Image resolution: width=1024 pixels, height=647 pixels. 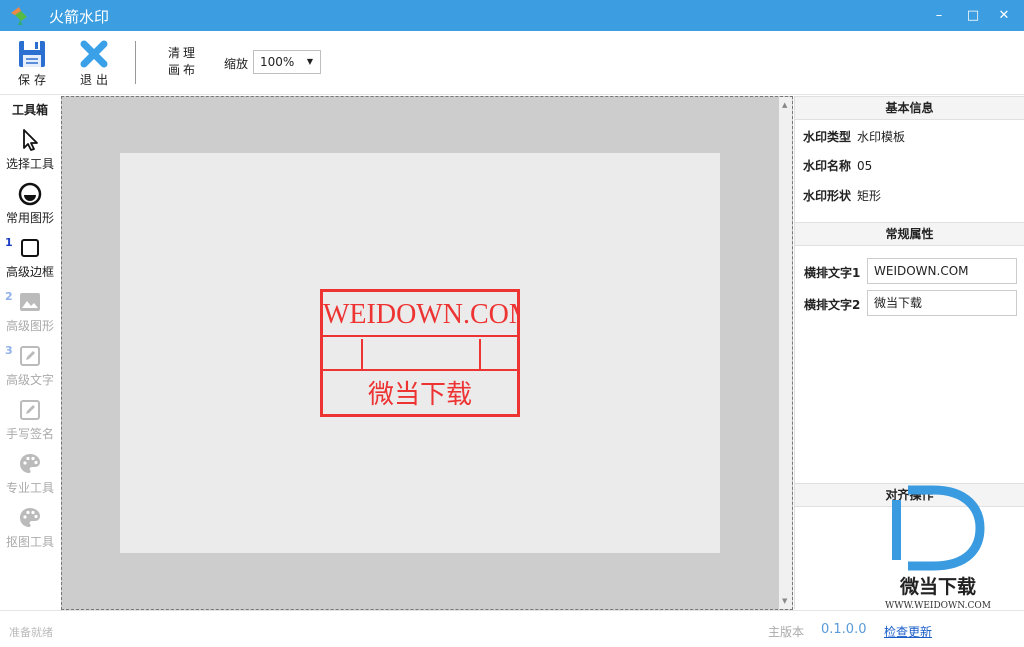 I want to click on common-shape-tool: 常用图形, so click(x=30, y=207).